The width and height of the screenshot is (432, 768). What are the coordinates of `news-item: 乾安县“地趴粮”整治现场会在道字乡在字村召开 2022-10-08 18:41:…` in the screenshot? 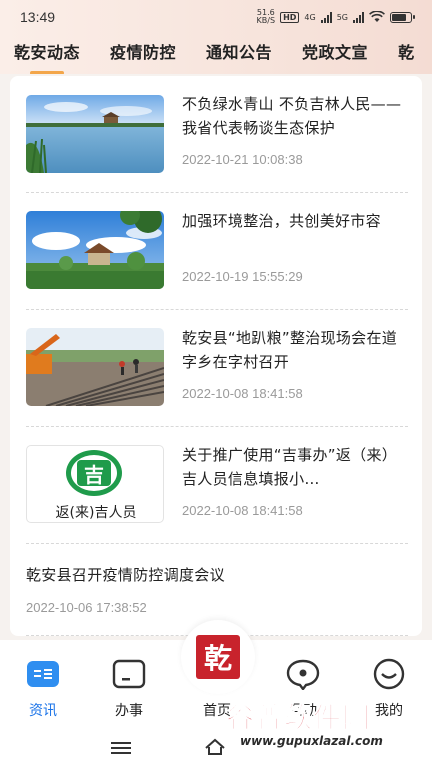 It's located at (217, 368).